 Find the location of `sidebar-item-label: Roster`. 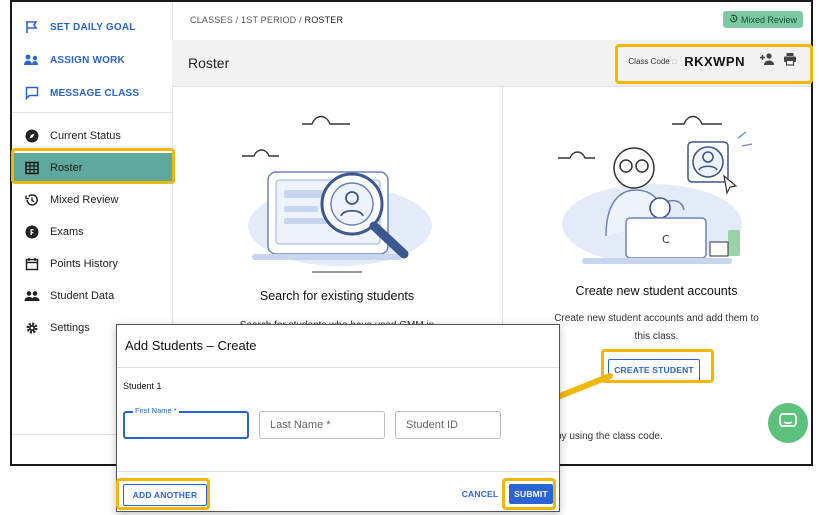

sidebar-item-label: Roster is located at coordinates (66, 168).